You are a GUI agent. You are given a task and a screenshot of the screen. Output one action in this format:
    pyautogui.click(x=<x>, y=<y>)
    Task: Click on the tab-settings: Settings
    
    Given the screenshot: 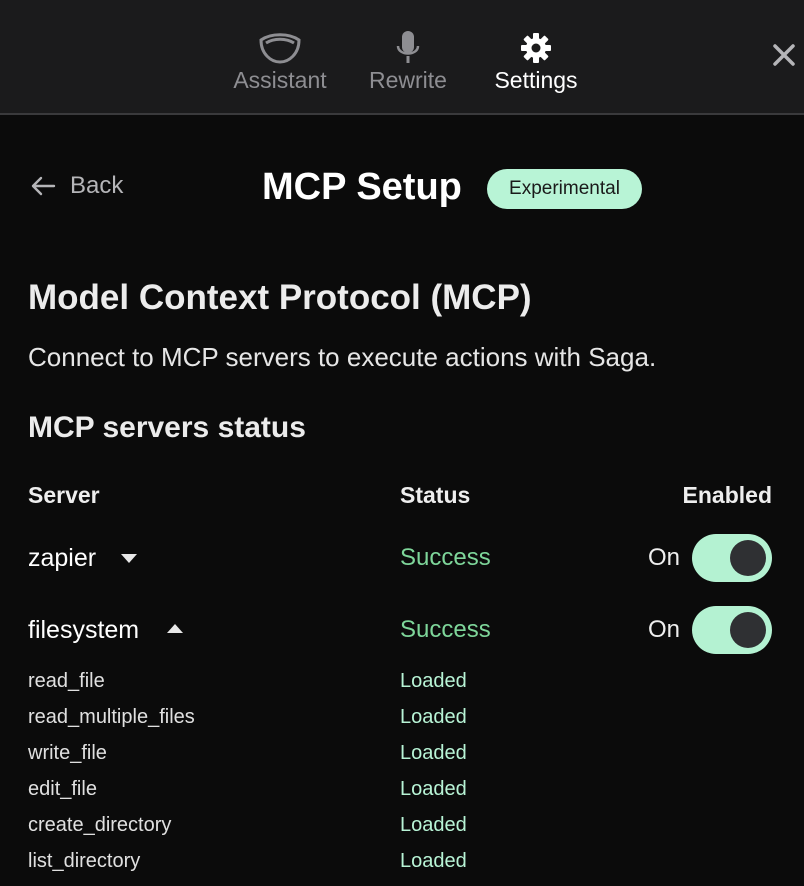 What is the action you would take?
    pyautogui.click(x=536, y=60)
    